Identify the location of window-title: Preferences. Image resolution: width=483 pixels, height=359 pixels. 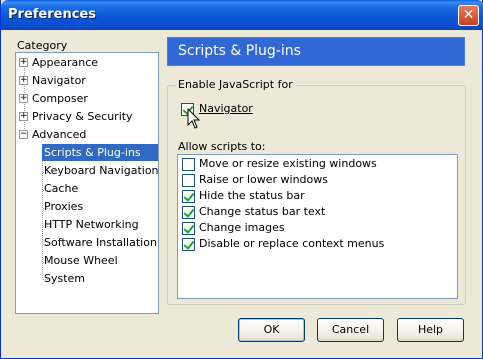
(52, 14).